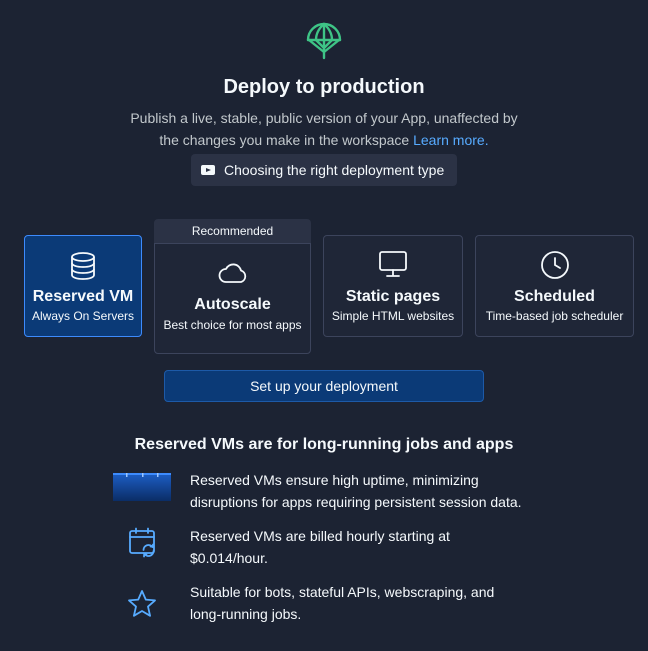  Describe the element at coordinates (208, 170) in the screenshot. I see `youtube-icon` at that location.